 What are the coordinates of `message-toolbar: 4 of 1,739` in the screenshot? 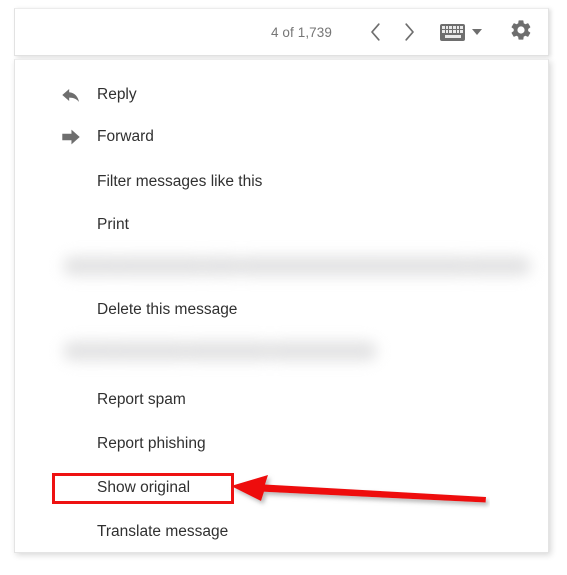 It's located at (281, 32).